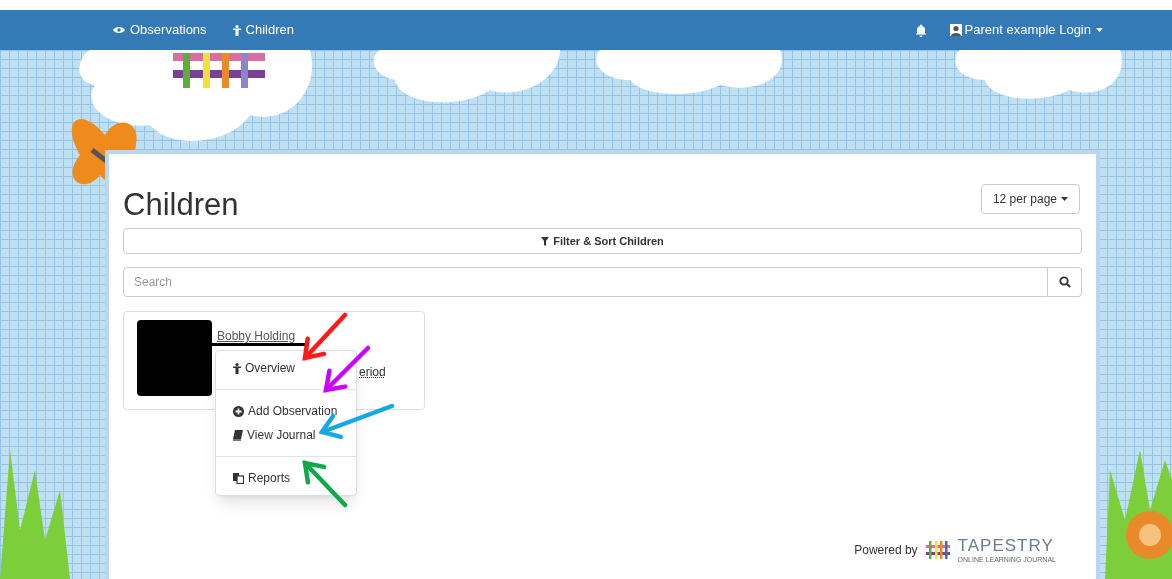 This screenshot has width=1172, height=579. What do you see at coordinates (955, 30) in the screenshot?
I see `user-icon` at bounding box center [955, 30].